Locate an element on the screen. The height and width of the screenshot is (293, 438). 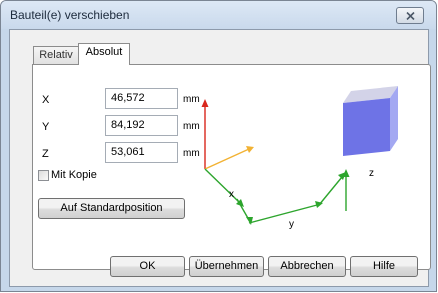
cancel-button: Abbrechen is located at coordinates (307, 266).